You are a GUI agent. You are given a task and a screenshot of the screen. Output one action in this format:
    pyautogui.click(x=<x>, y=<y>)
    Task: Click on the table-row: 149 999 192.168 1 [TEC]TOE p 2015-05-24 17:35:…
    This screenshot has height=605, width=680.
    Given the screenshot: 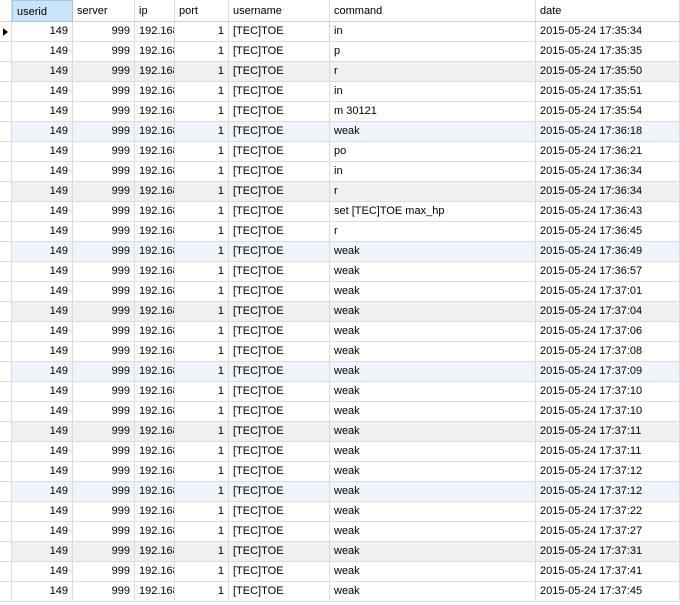 What is the action you would take?
    pyautogui.click(x=340, y=52)
    